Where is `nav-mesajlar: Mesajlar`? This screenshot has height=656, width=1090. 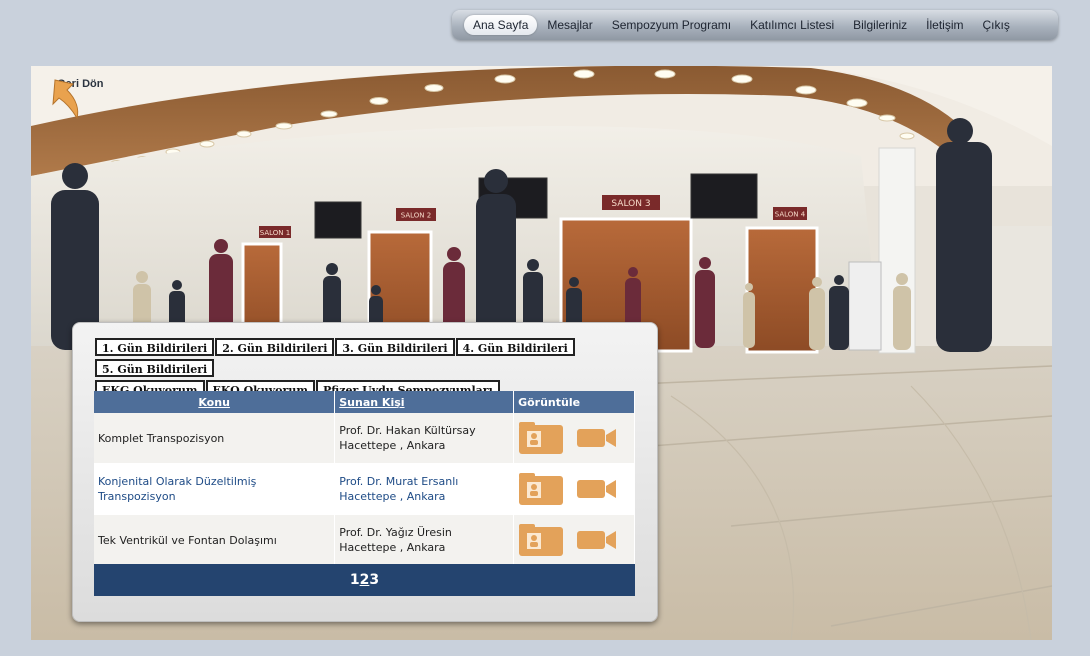
nav-mesajlar: Mesajlar is located at coordinates (569, 25).